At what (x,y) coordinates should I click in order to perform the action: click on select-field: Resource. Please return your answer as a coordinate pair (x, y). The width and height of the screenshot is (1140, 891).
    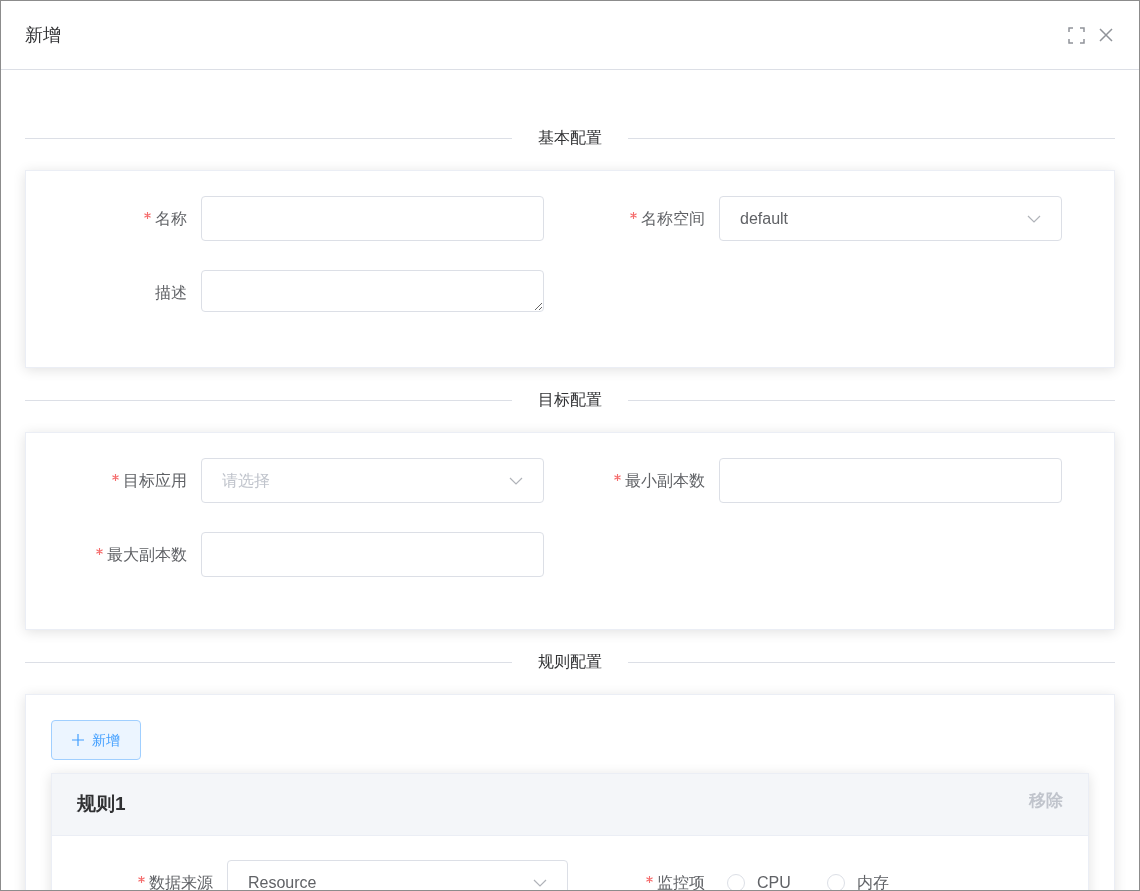
    Looking at the image, I should click on (397, 875).